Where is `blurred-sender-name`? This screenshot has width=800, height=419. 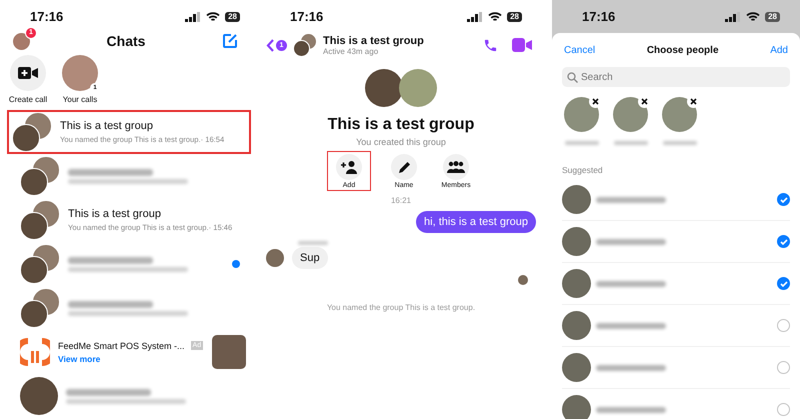 blurred-sender-name is located at coordinates (313, 243).